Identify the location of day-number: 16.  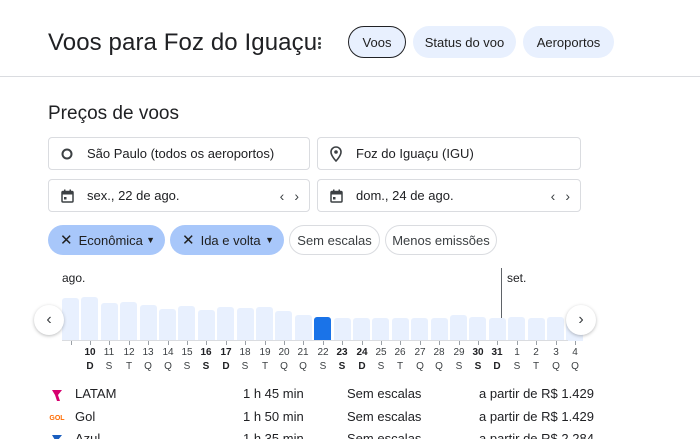
(206, 352).